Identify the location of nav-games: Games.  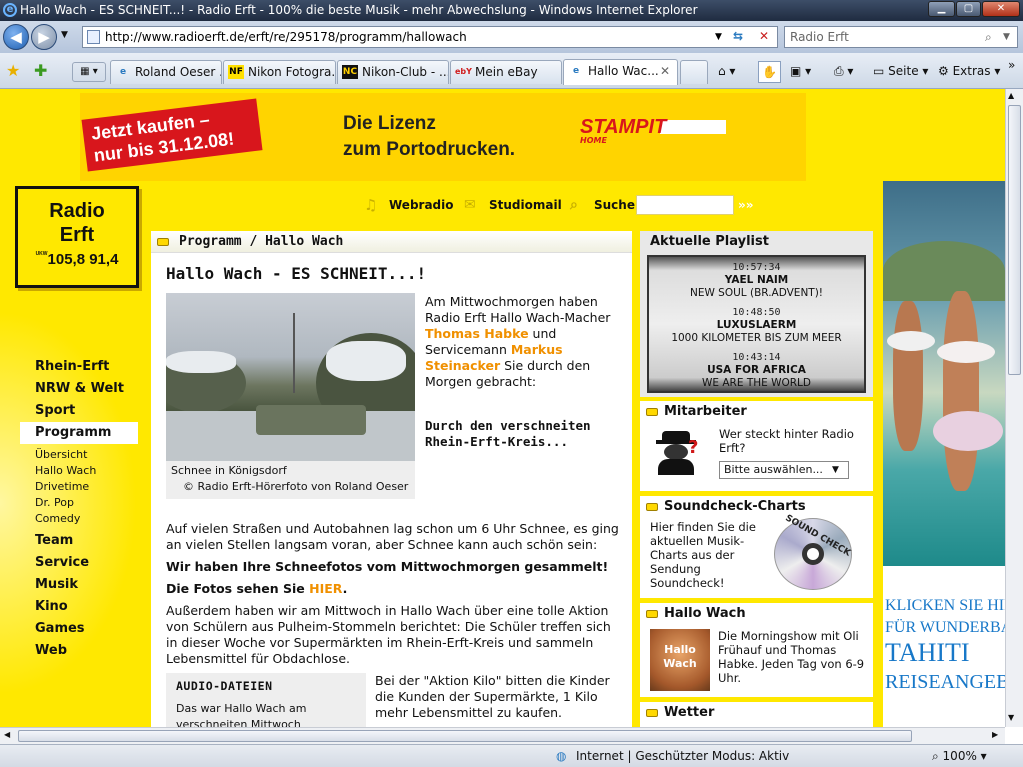
(79, 629).